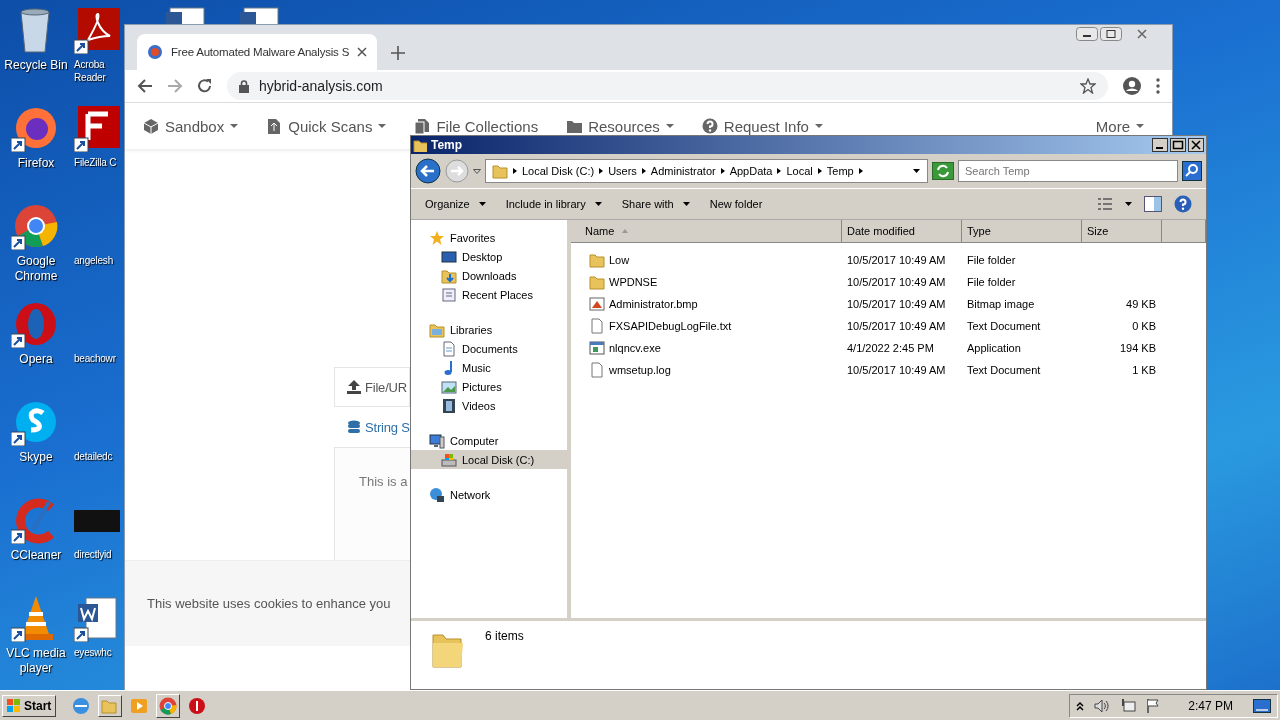 This screenshot has width=1280, height=720. Describe the element at coordinates (902, 231) in the screenshot. I see `column-header: Date modified` at that location.